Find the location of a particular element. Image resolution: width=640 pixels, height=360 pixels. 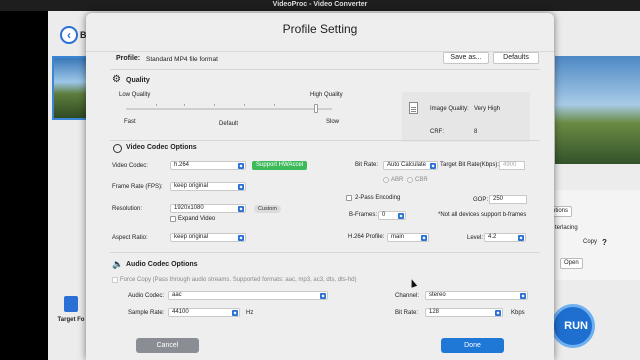

back-icon: ‹ is located at coordinates (69, 35).